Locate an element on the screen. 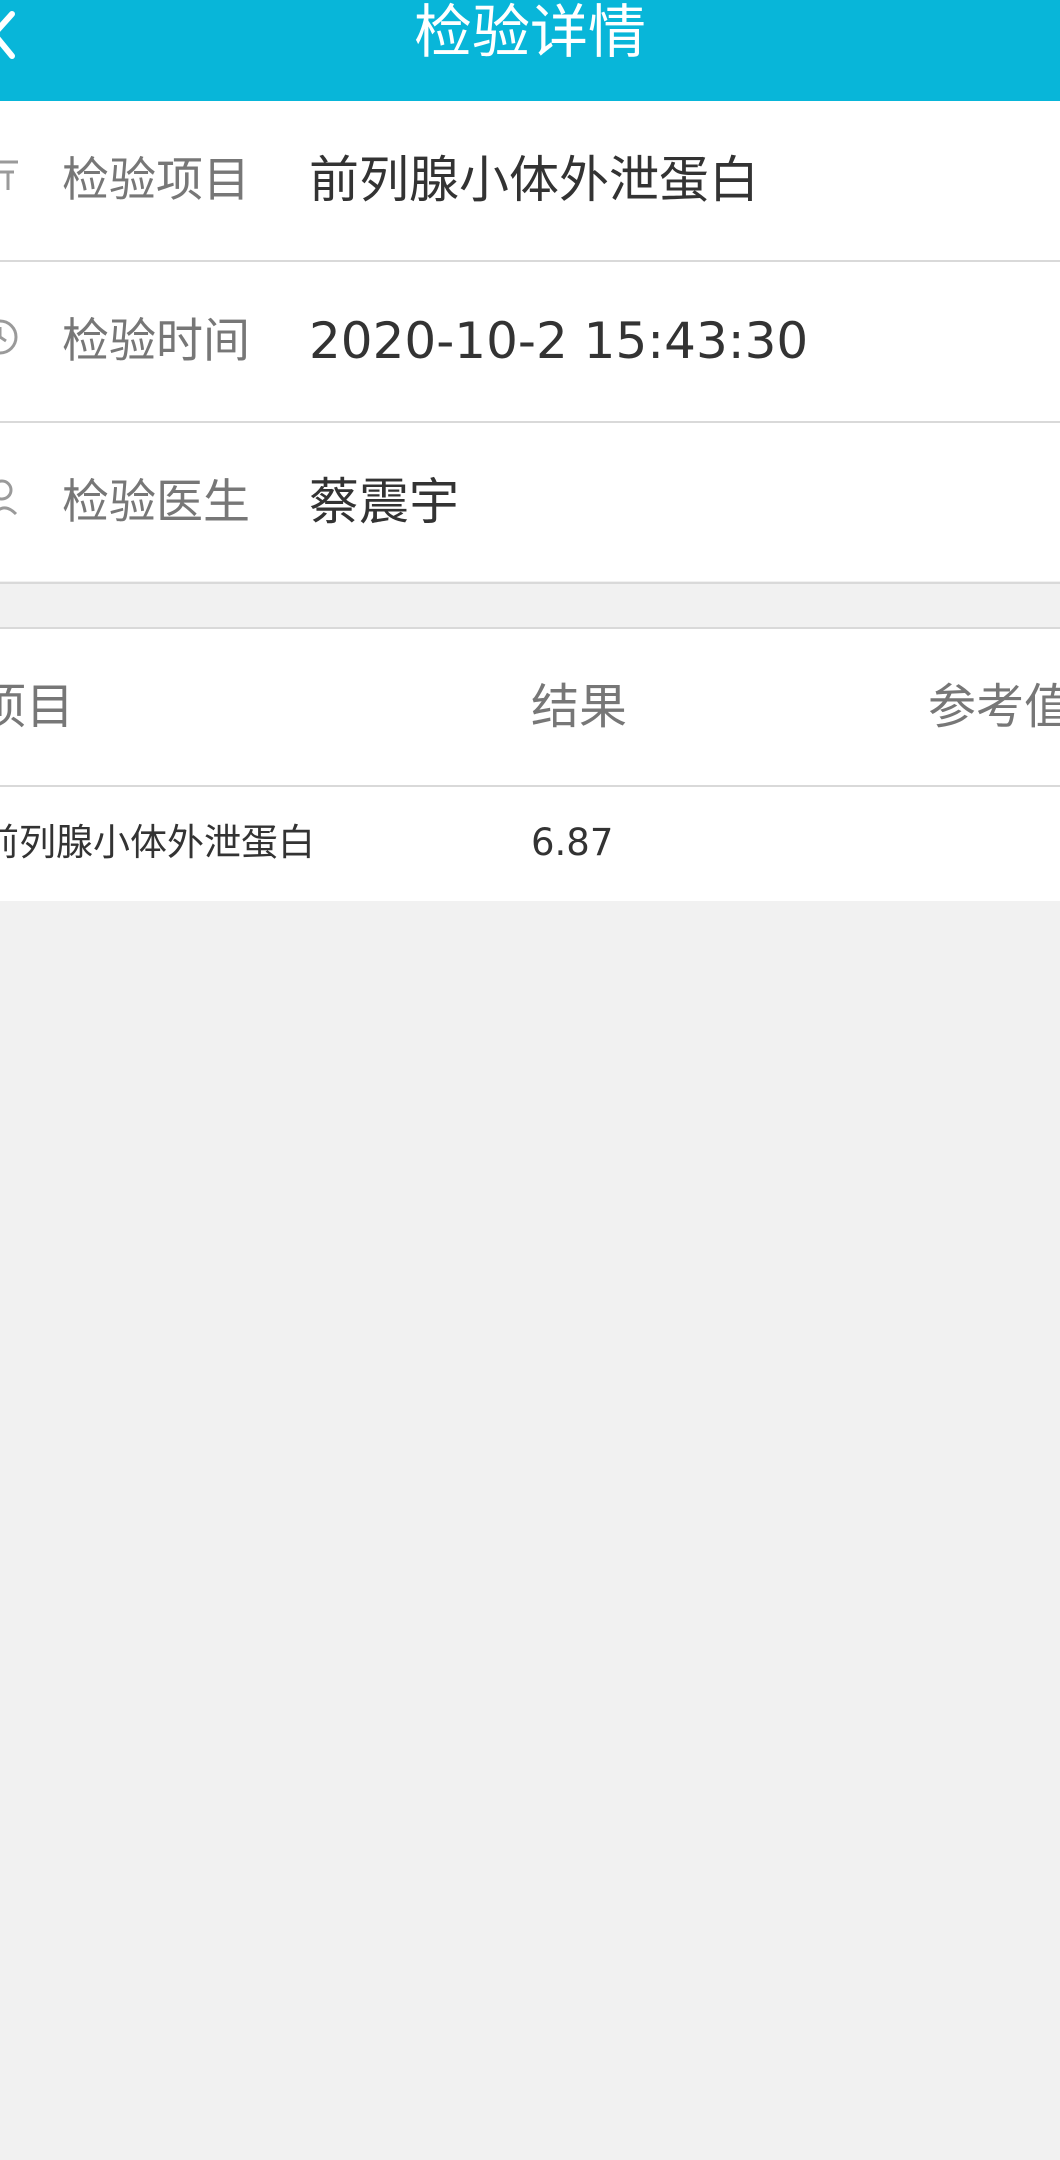  info-row-test-time: 检验时间 2020-10-2 15:43:30 is located at coordinates (530, 342).